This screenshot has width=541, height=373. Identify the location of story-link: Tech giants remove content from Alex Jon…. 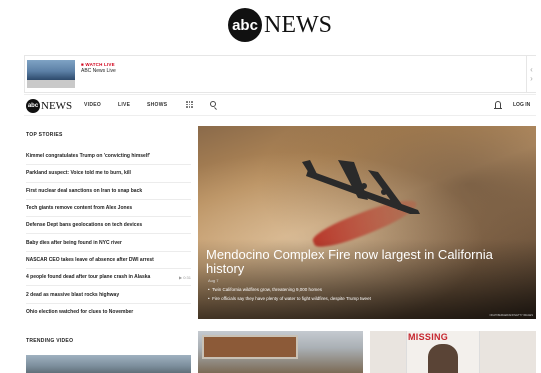
(108, 209).